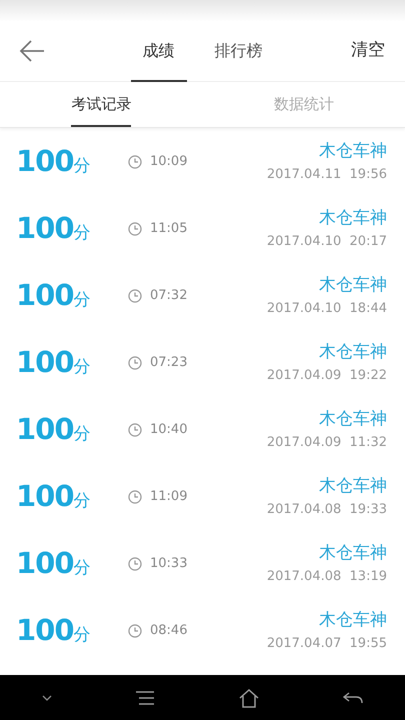 The height and width of the screenshot is (720, 405). I want to click on timestamp: 2017.04.11 19:56, so click(326, 175).